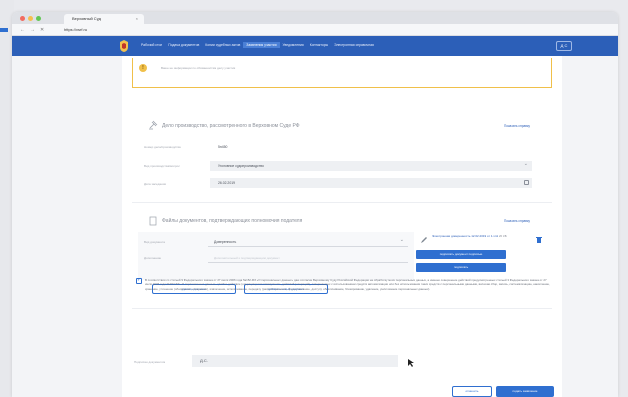  I want to click on menu-item-1: Подача документов, so click(183, 45).